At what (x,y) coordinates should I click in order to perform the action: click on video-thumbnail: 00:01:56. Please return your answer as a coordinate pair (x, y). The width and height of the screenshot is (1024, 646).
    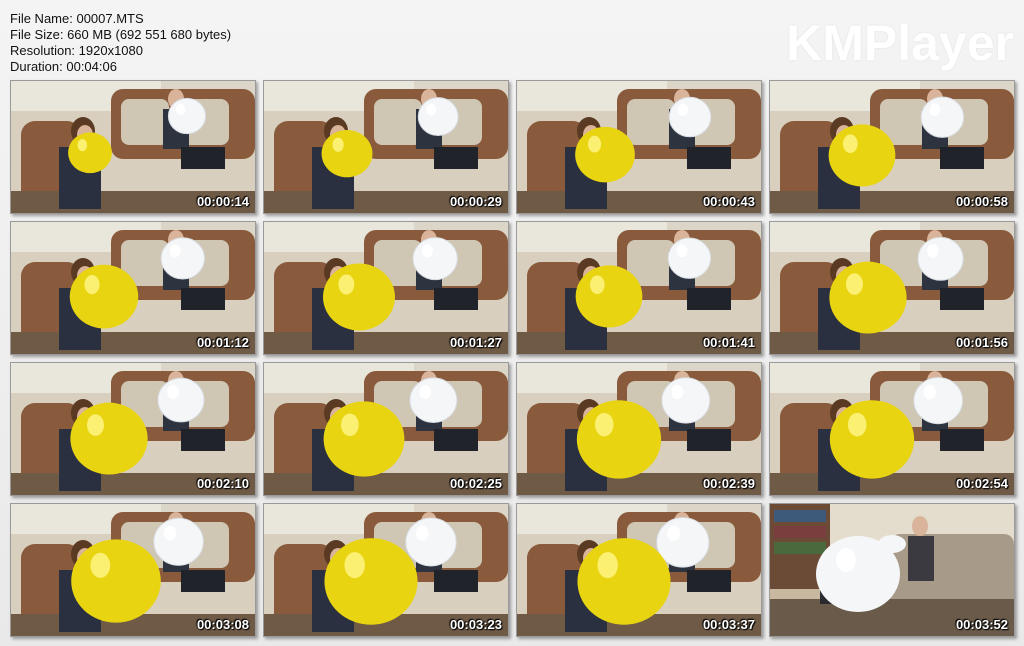
    Looking at the image, I should click on (892, 288).